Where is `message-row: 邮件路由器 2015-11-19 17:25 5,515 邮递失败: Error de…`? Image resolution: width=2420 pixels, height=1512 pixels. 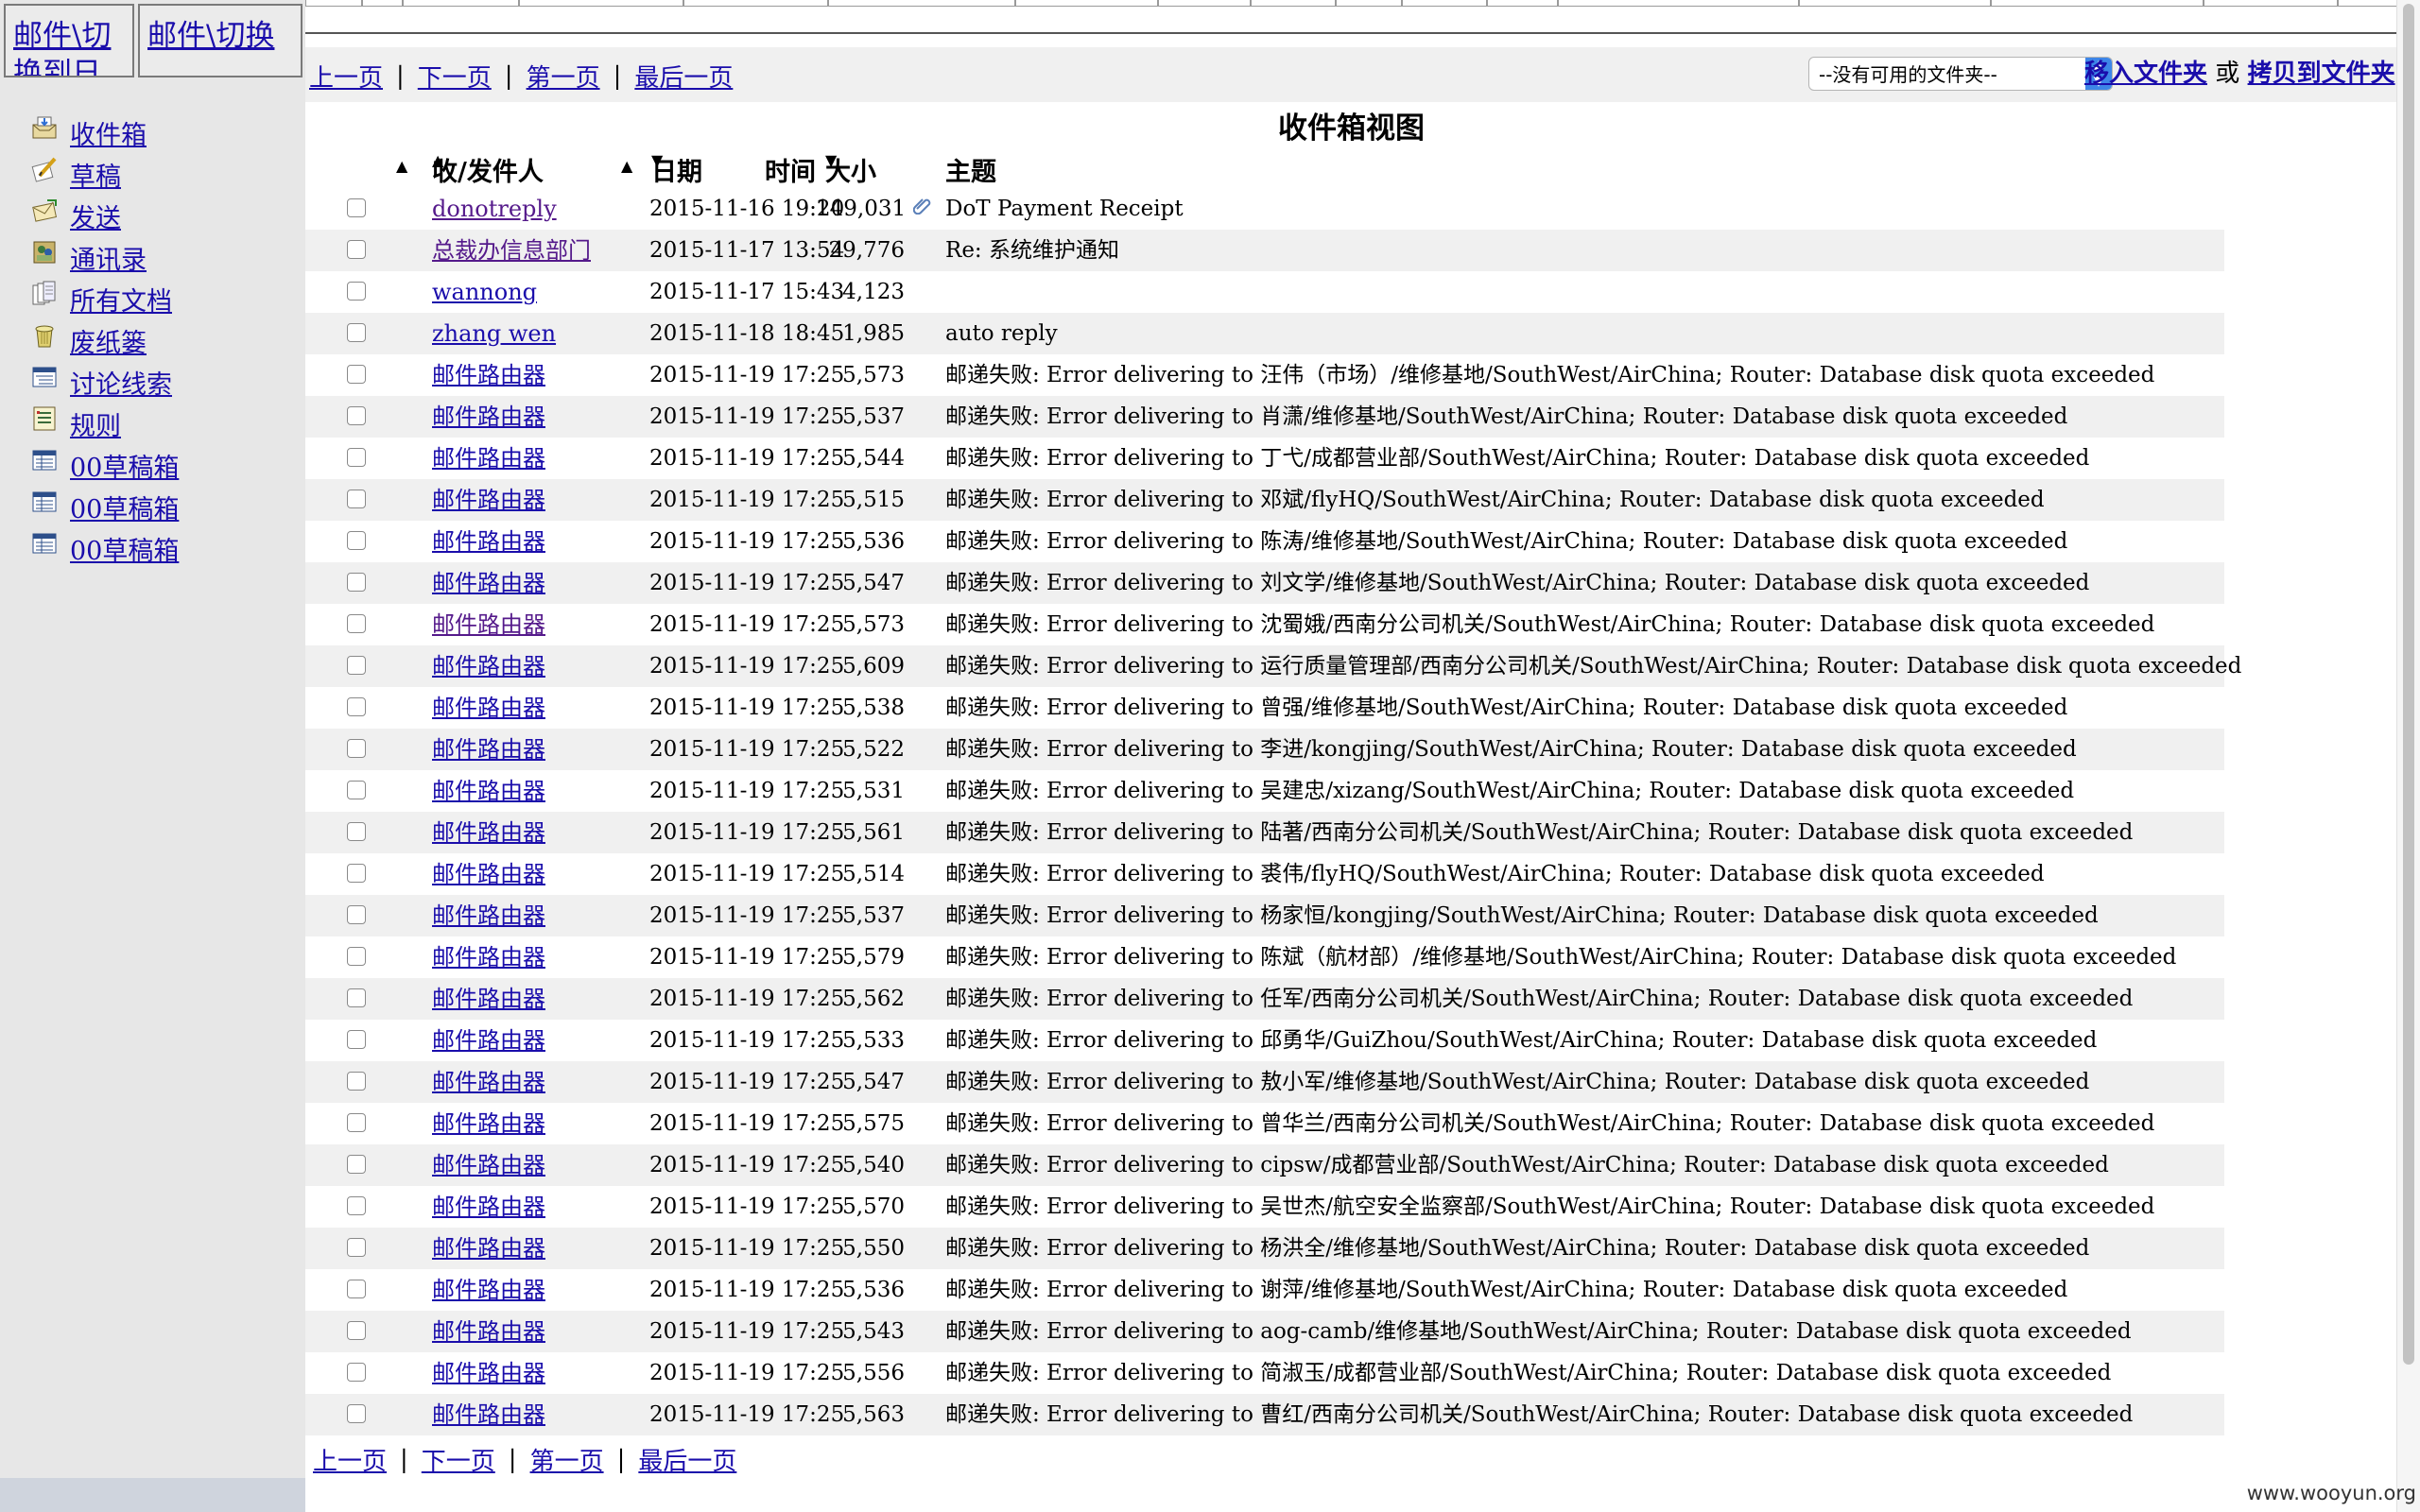 message-row: 邮件路由器 2015-11-19 17:25 5,515 邮递失败: Error de… is located at coordinates (1264, 500).